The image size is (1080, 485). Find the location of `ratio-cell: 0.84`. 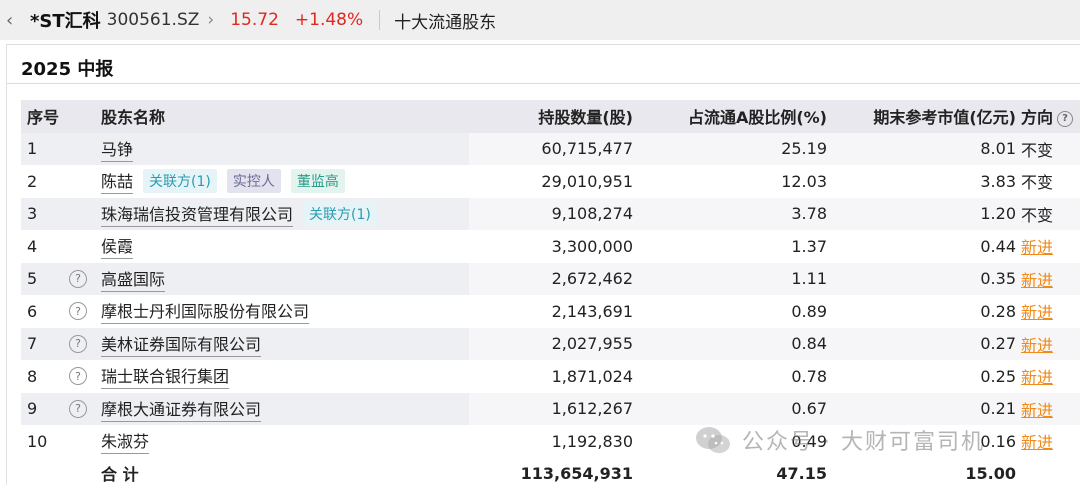

ratio-cell: 0.84 is located at coordinates (809, 344).